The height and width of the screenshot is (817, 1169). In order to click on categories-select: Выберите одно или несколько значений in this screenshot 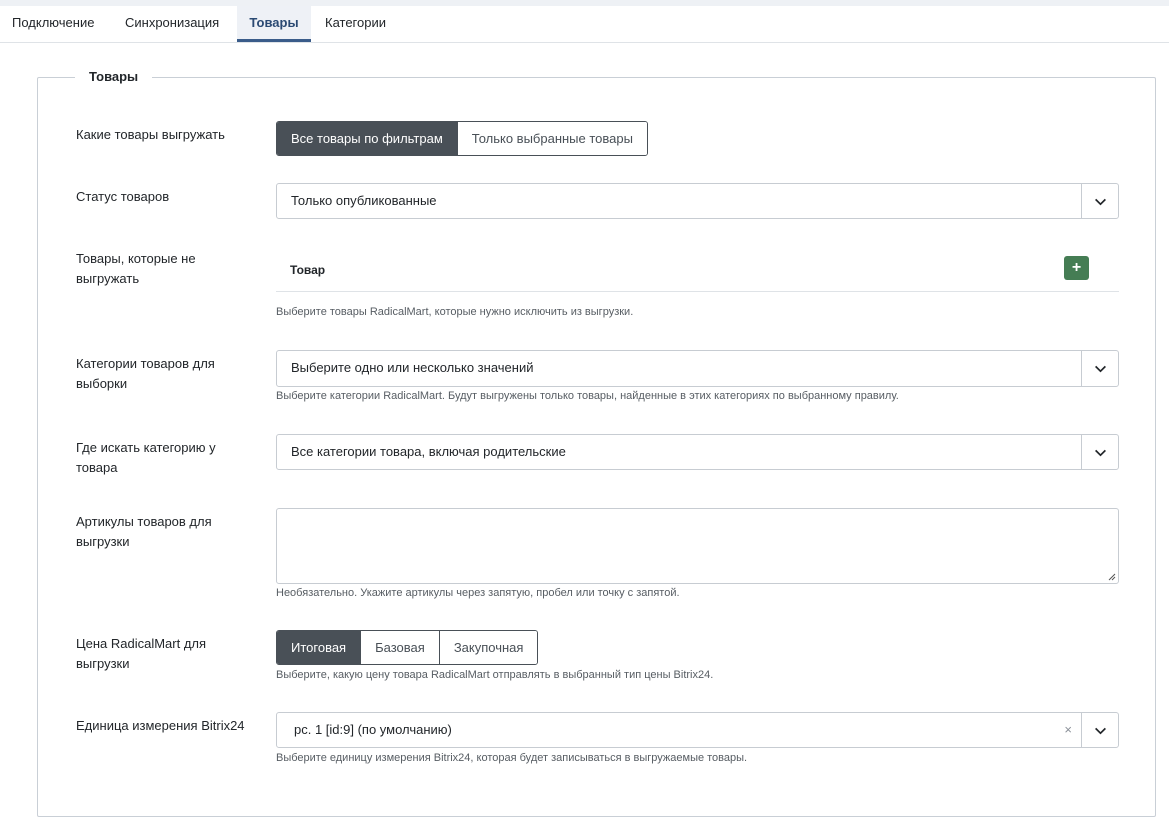, I will do `click(697, 368)`.